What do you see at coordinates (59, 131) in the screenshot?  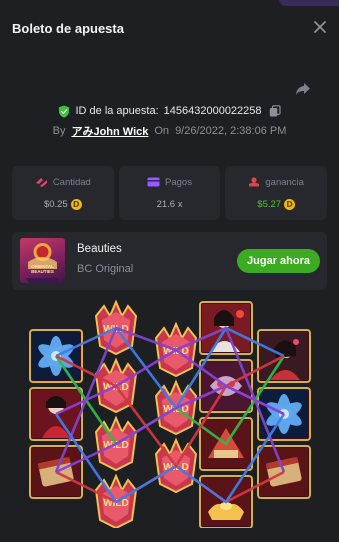 I see `by-label: By` at bounding box center [59, 131].